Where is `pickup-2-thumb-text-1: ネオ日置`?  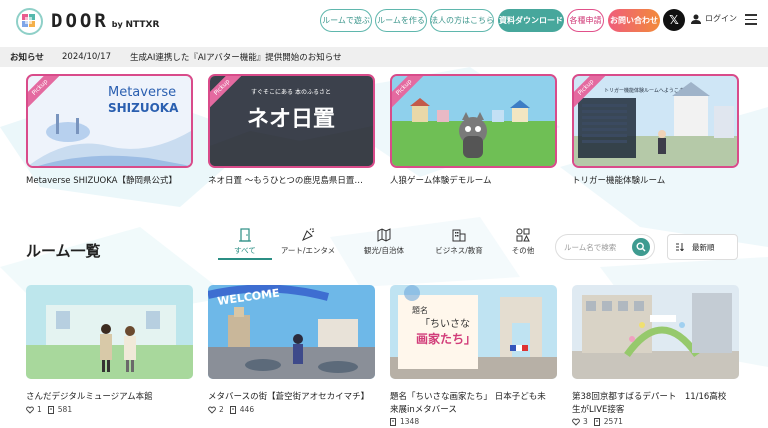
pickup-2-thumb-text-1: ネオ日置 is located at coordinates (291, 119).